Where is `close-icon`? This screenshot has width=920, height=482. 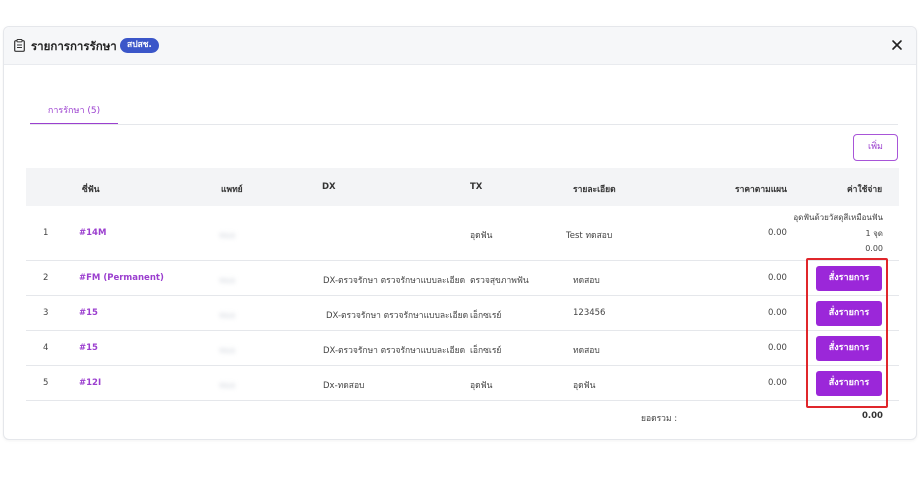 close-icon is located at coordinates (897, 45).